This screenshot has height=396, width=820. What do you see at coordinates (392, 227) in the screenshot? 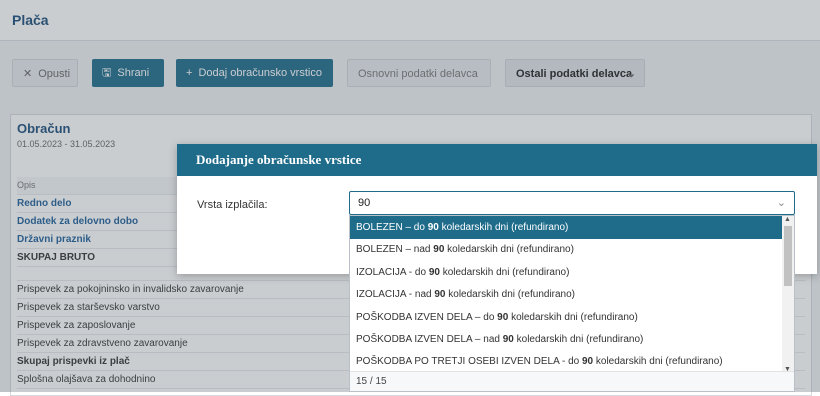
I see `option-text-prefix: BOLEZEN – do` at bounding box center [392, 227].